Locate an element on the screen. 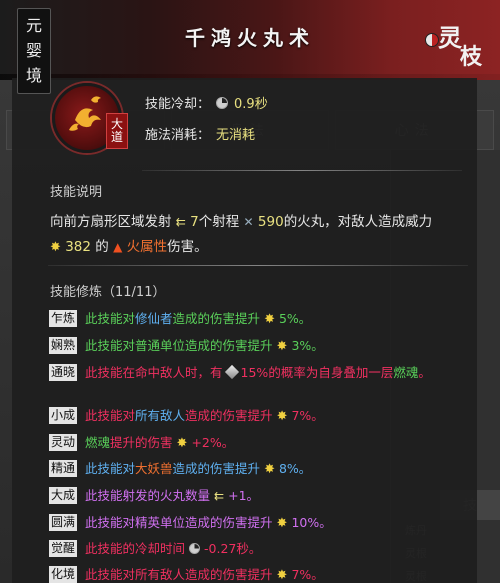 Image resolution: width=500 pixels, height=583 pixels. desc-text: 的火丸，对敌人造成威力 is located at coordinates (358, 222).